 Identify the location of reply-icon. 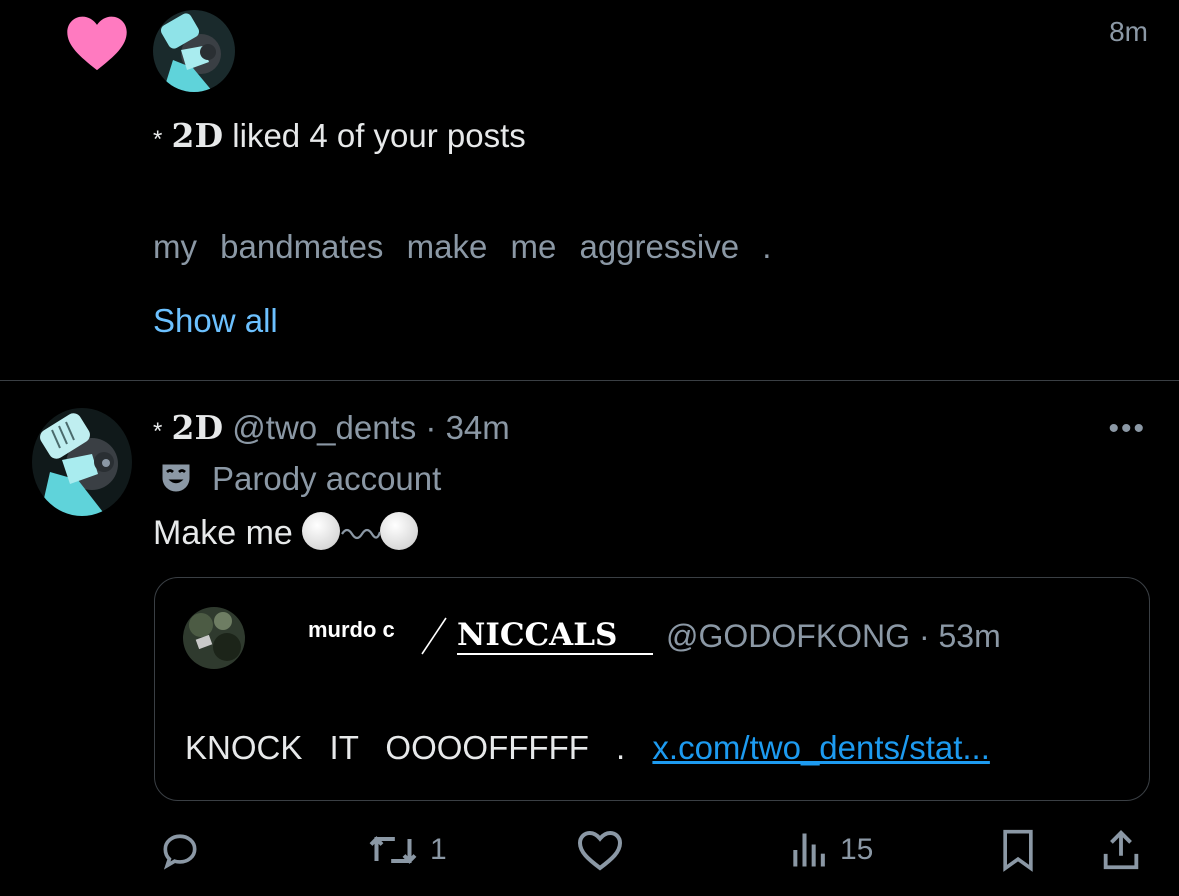
(180, 852).